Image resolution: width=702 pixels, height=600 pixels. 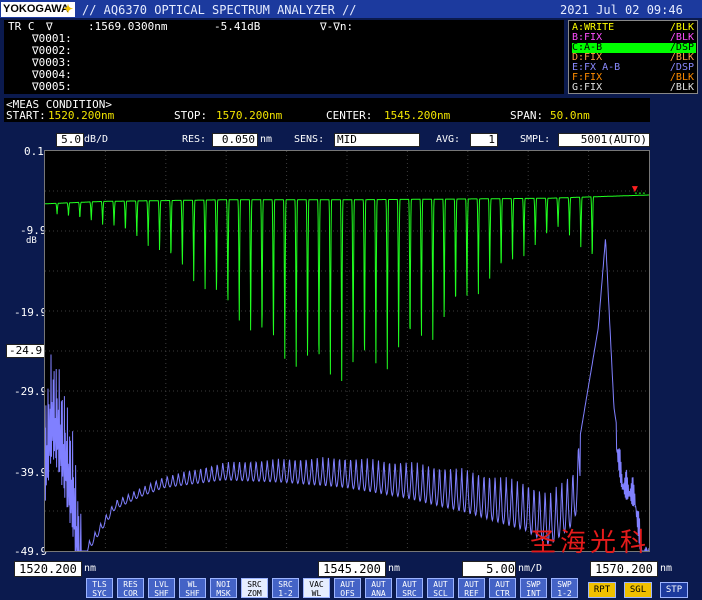 I want to click on datetime: 2021 Jul 02 09:46, so click(x=621, y=10).